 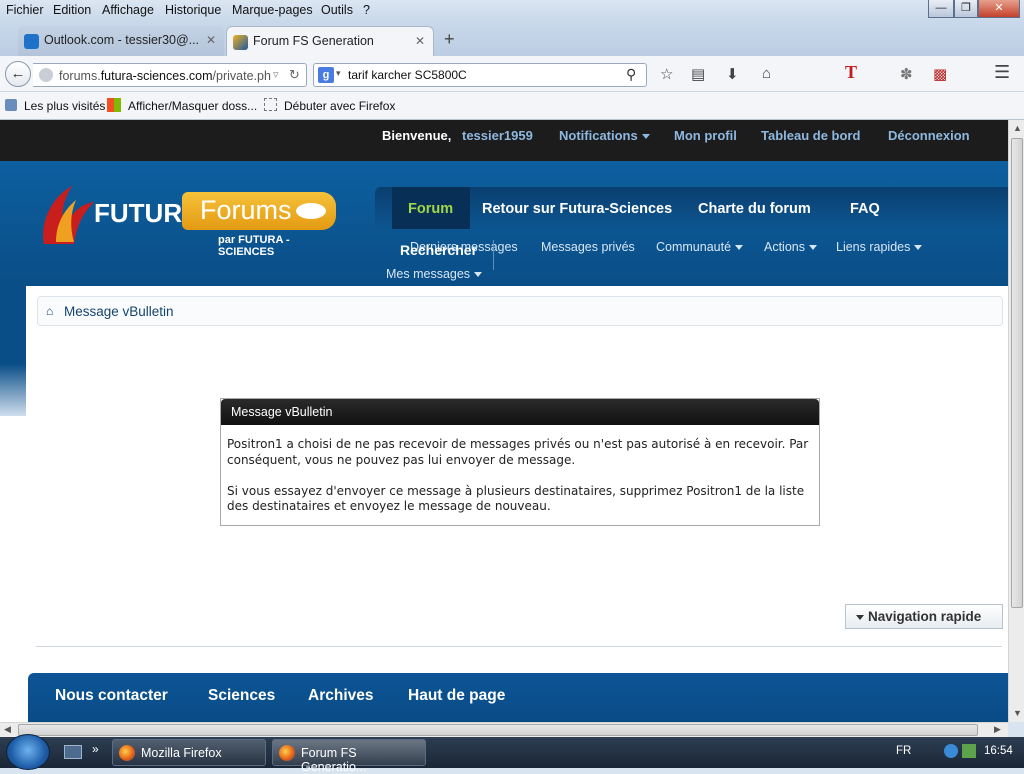 What do you see at coordinates (698, 74) in the screenshot?
I see `bookmarks-menu-icon: ▤` at bounding box center [698, 74].